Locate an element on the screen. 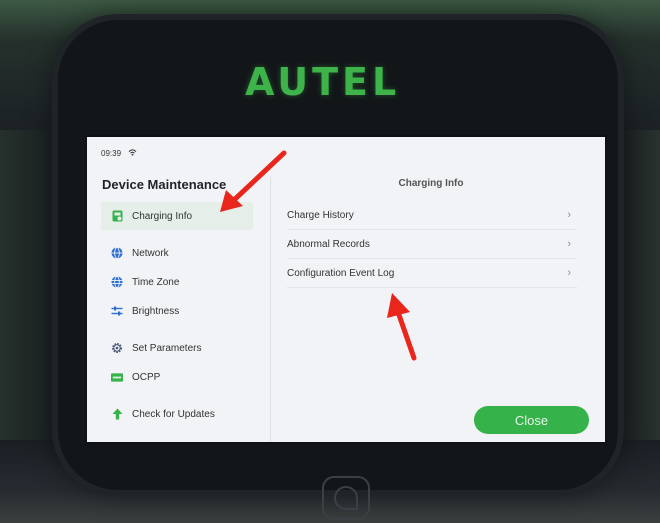 The height and width of the screenshot is (523, 660). page-title: Device Maintenance is located at coordinates (164, 184).